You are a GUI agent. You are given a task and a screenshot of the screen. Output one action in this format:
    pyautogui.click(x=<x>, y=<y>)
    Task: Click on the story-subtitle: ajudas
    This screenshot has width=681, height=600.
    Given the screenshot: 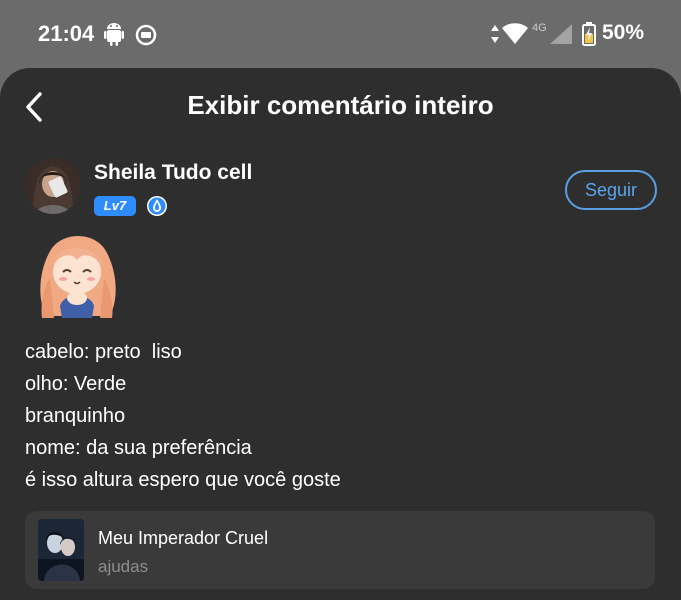 What is the action you would take?
    pyautogui.click(x=123, y=566)
    